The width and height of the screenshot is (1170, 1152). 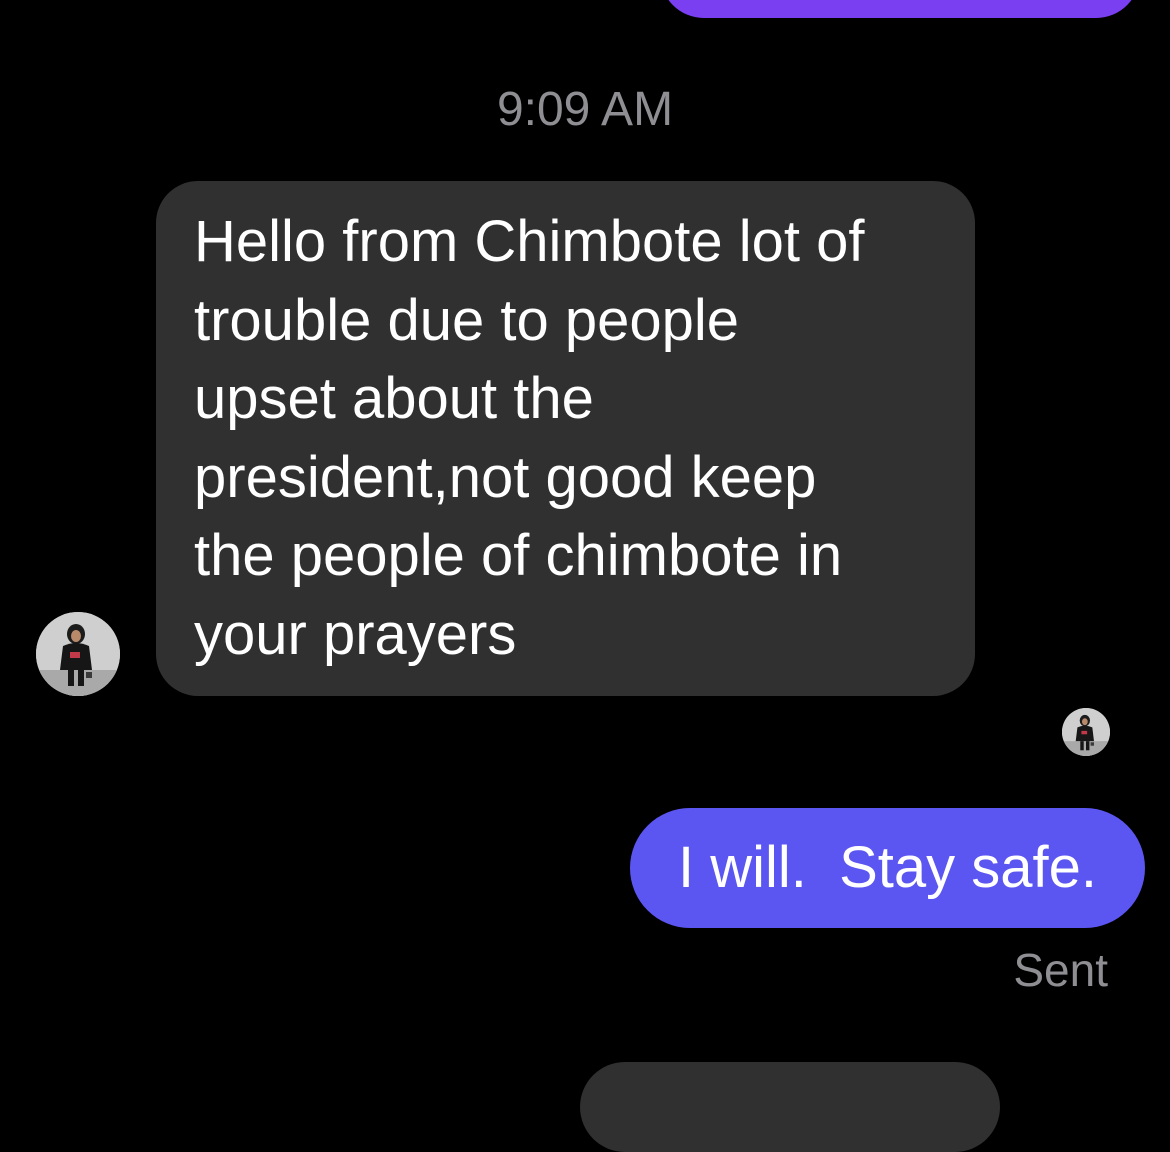 I want to click on outgoing-message-bubble: I will. Stay safe., so click(x=887, y=868).